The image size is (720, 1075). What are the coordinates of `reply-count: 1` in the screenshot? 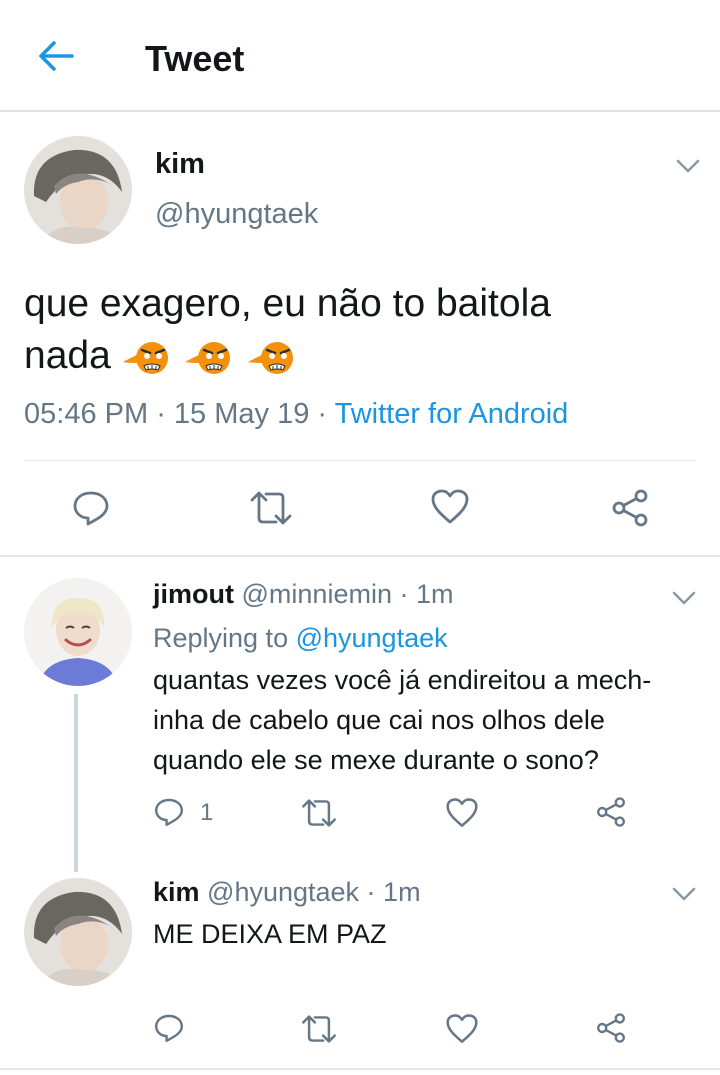 It's located at (207, 812).